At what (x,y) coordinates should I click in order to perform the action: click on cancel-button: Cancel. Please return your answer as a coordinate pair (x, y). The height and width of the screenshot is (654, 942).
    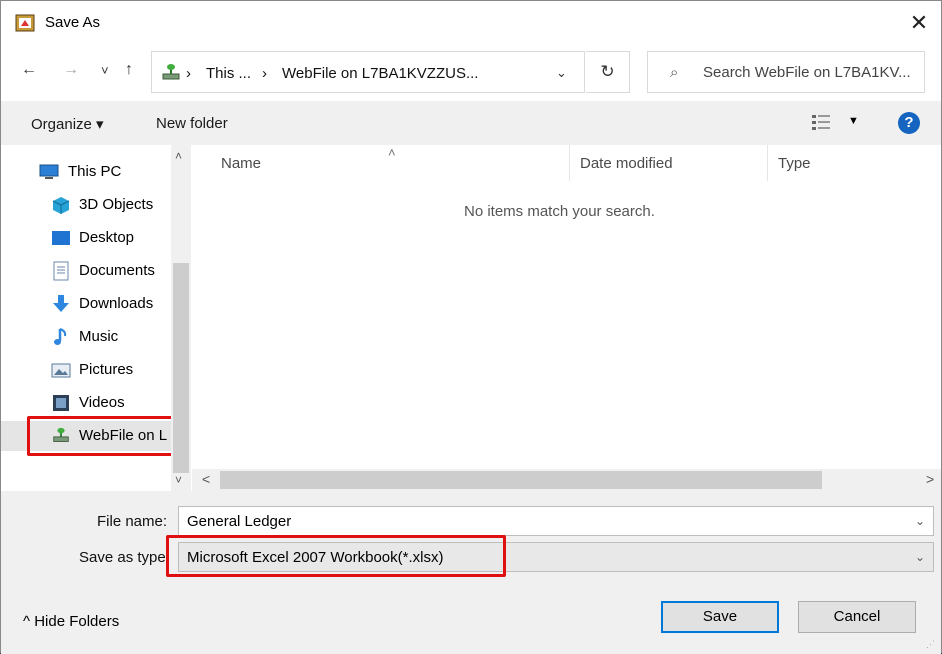
    Looking at the image, I should click on (857, 617).